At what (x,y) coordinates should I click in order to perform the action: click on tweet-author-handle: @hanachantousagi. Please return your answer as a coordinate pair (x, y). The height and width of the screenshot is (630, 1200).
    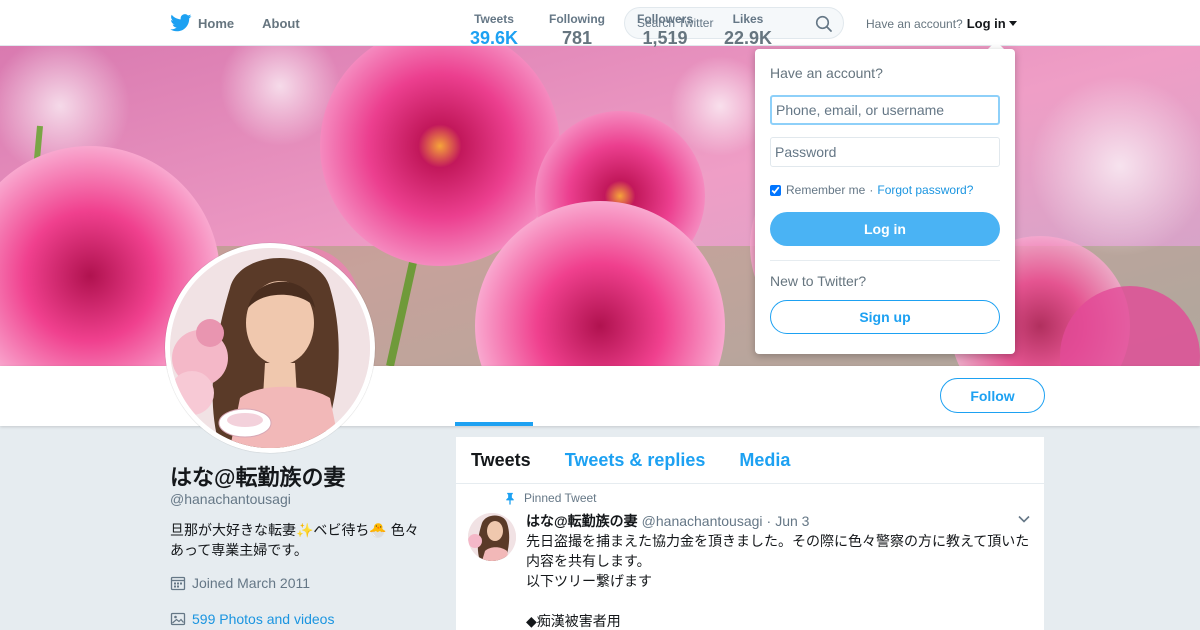
    Looking at the image, I should click on (702, 521).